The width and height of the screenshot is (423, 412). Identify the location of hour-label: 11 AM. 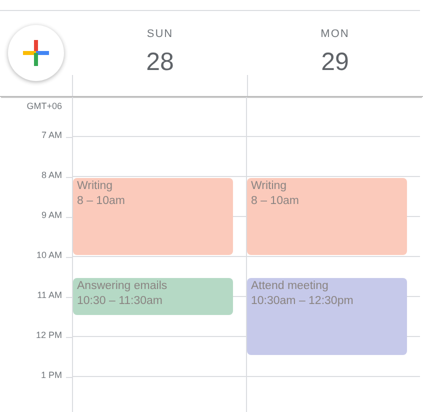
(49, 295).